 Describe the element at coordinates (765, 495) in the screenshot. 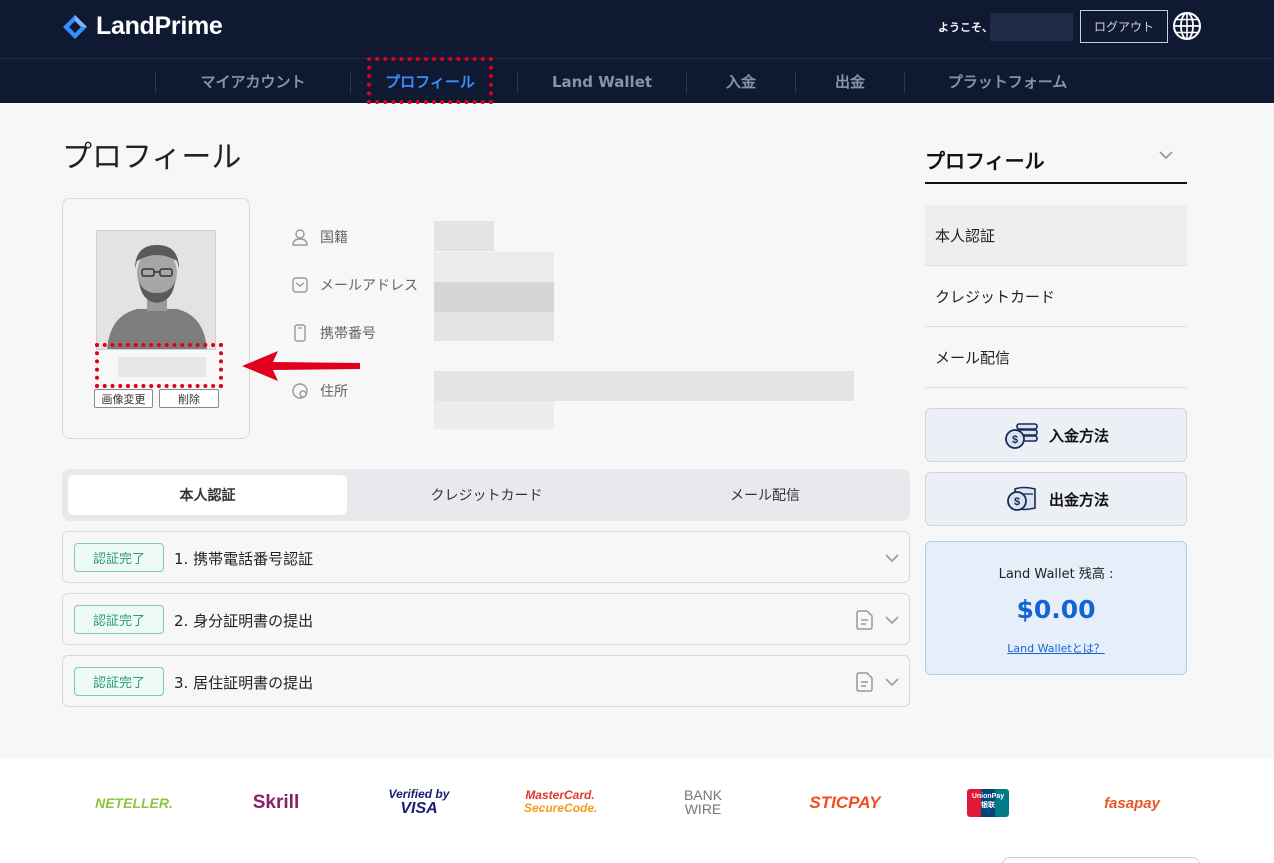

I see `tab-mail-delivery: メール配信` at that location.